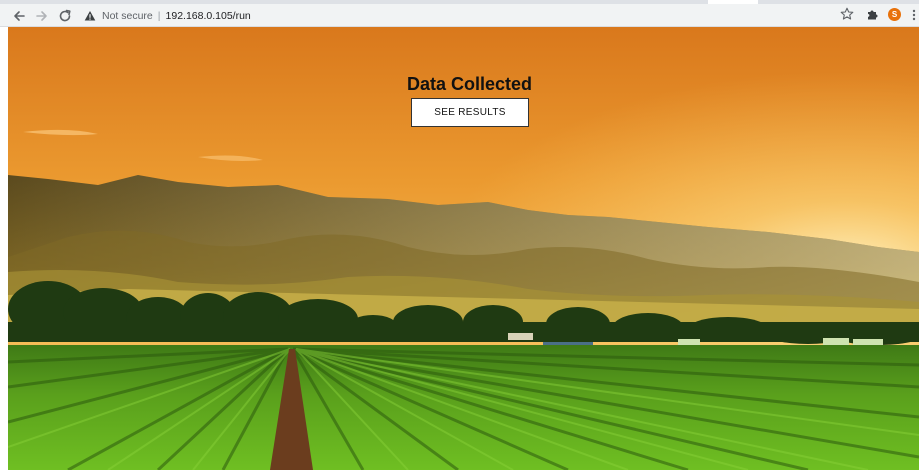  I want to click on kebab-menu-icon, so click(914, 15).